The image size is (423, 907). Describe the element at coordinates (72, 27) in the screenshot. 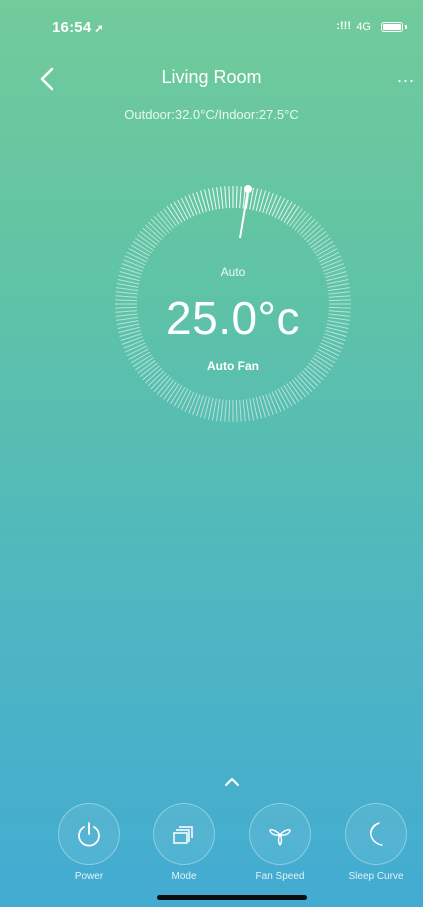

I see `status-time-text: 16:54` at that location.